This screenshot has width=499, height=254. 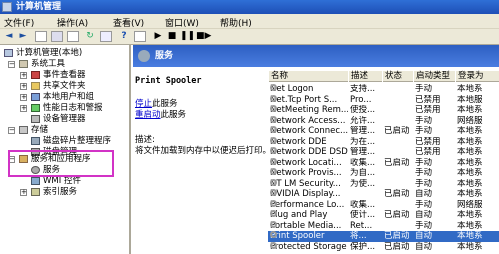 I want to click on column-startup-type: 启动类型, so click(x=434, y=76).